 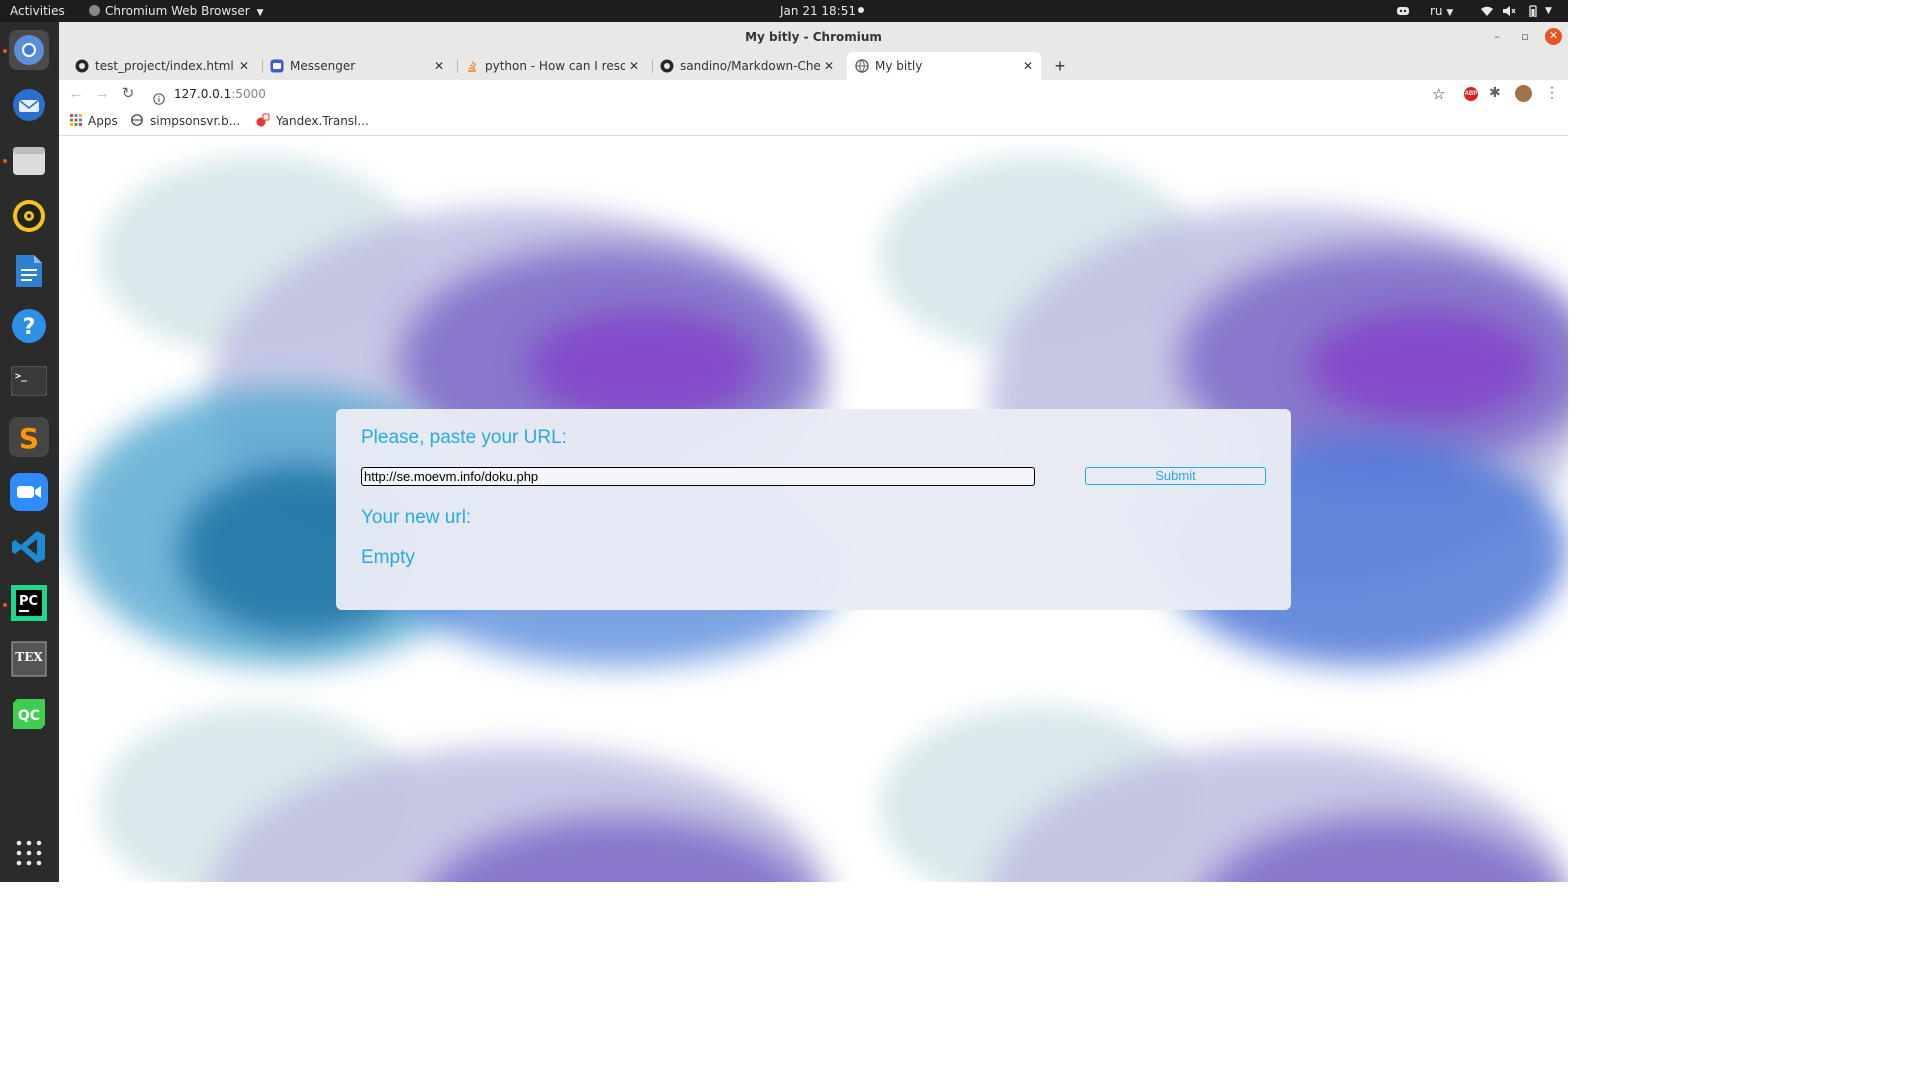 I want to click on dock-pycharm: PC, so click(x=29, y=603).